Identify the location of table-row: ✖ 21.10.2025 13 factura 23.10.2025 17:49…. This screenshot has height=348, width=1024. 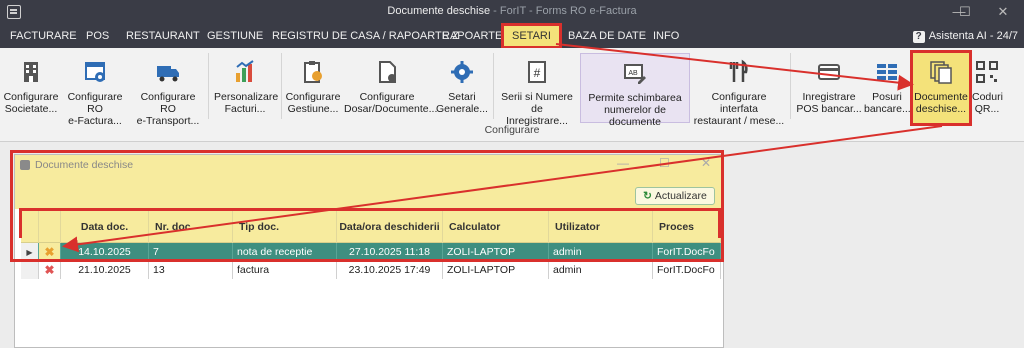
(371, 270).